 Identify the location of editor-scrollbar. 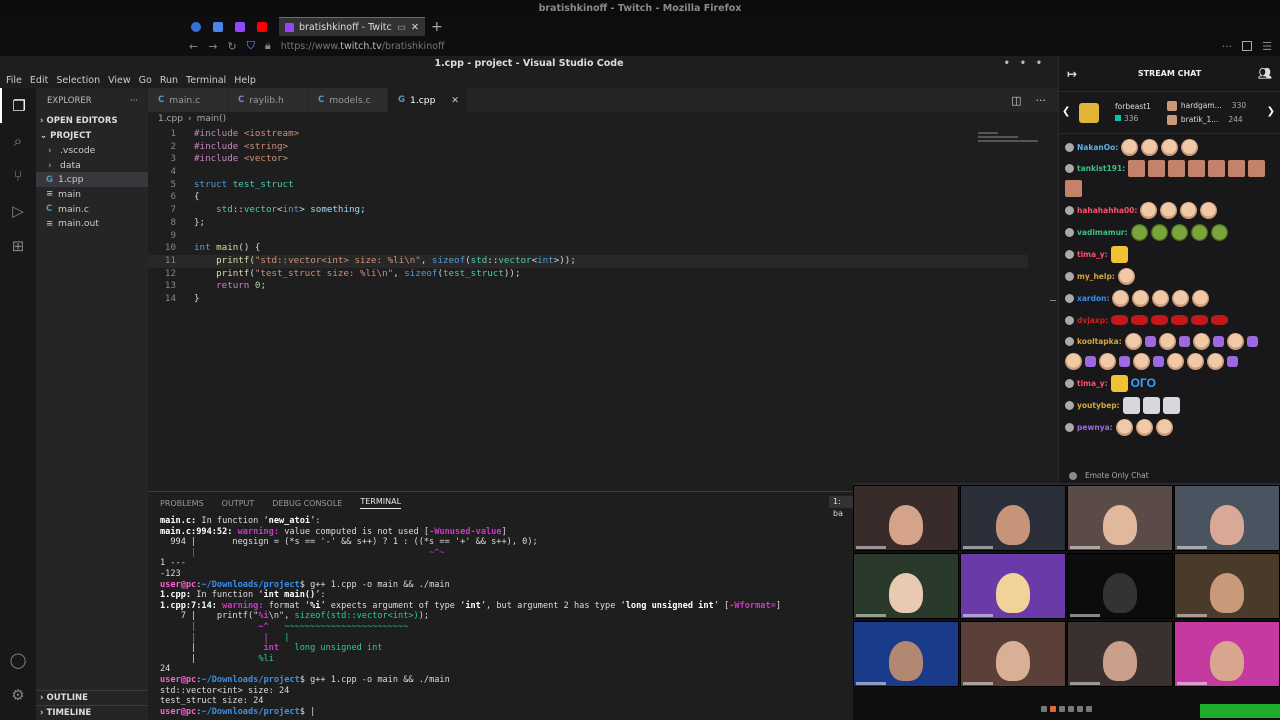
(1053, 308).